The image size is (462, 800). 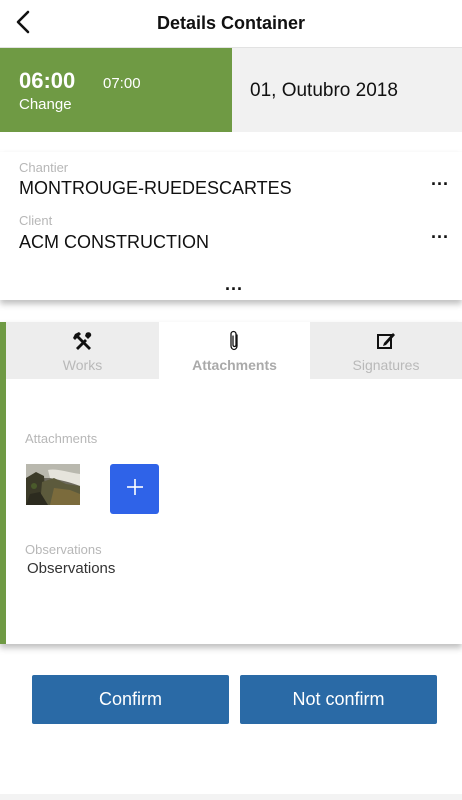 I want to click on start-time: 06:00, so click(x=47, y=80).